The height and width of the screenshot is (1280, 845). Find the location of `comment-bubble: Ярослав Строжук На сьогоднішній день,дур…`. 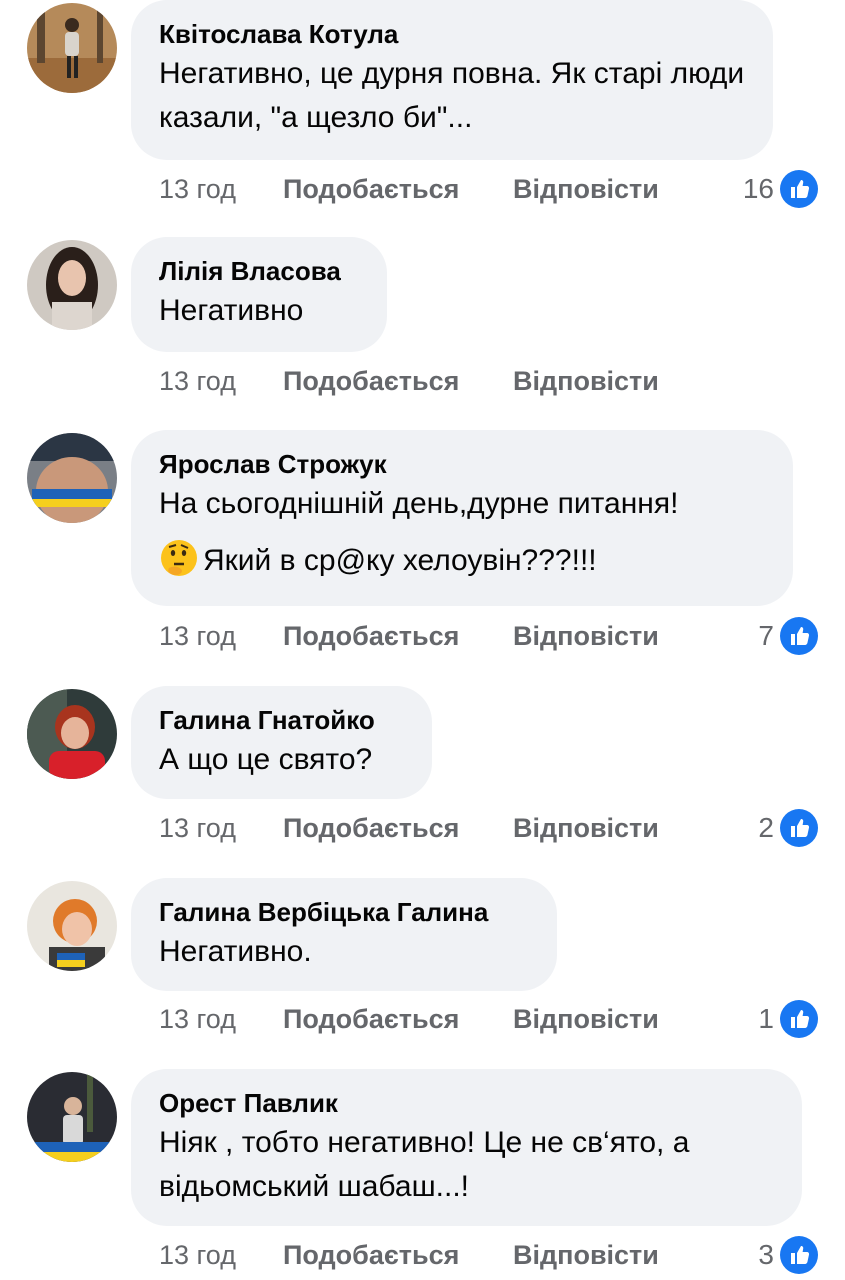

comment-bubble: Ярослав Строжук На сьогоднішній день,дур… is located at coordinates (462, 518).